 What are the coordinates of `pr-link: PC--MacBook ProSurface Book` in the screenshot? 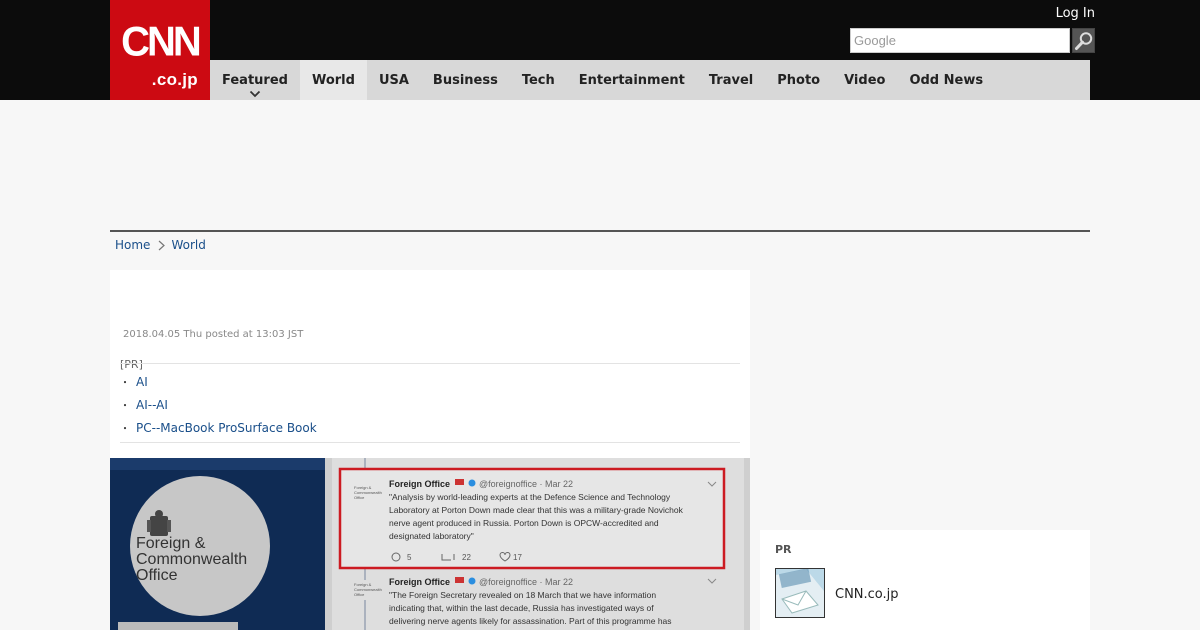 It's located at (226, 428).